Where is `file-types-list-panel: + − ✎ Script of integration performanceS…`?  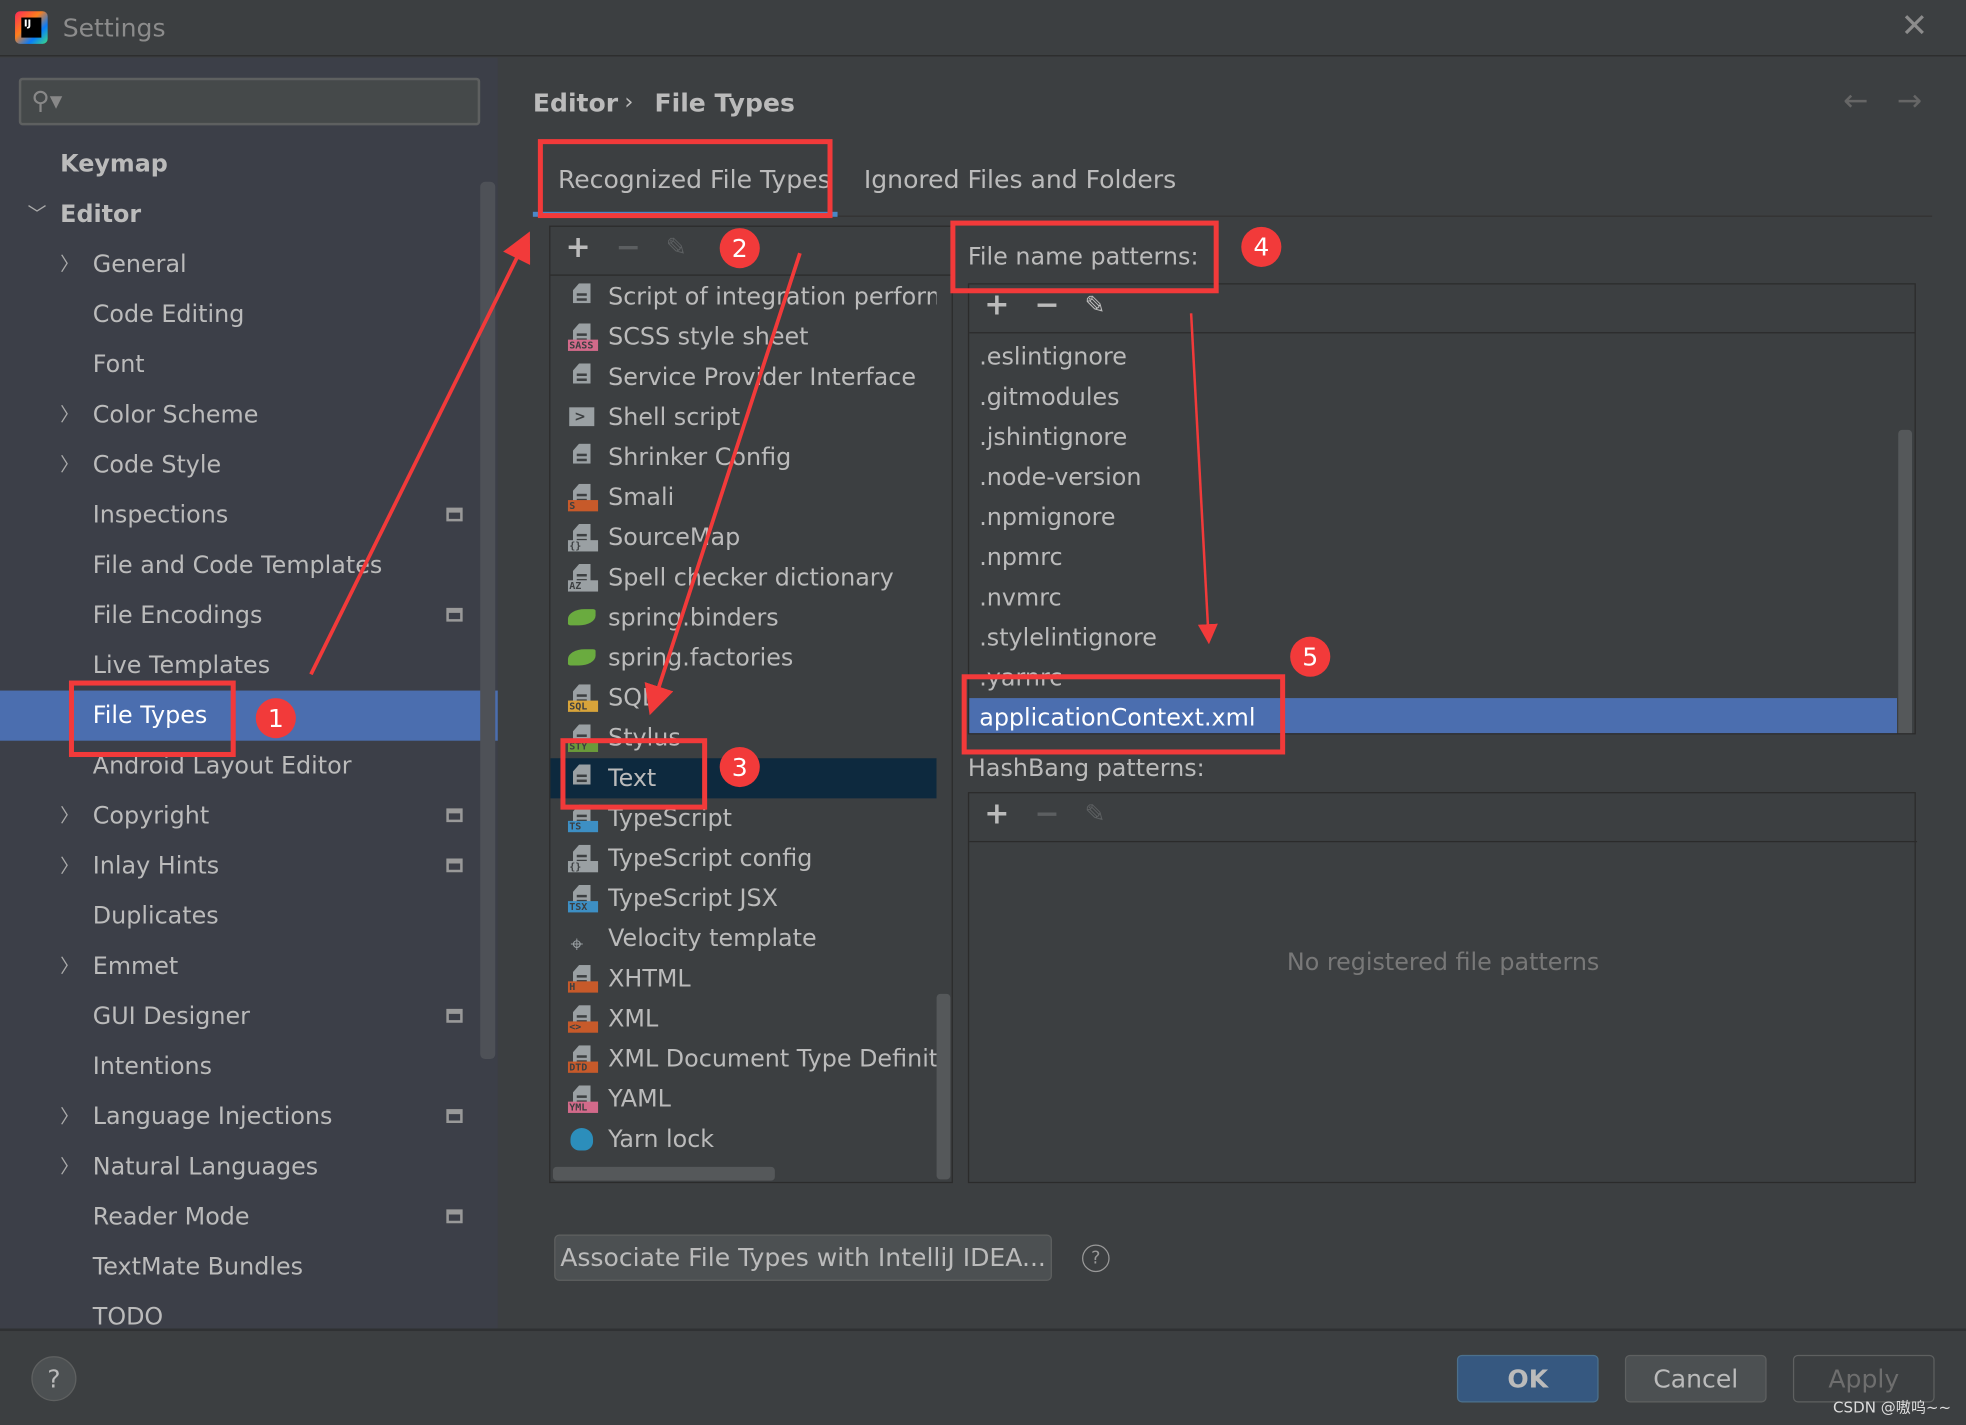
file-types-list-panel: + − ✎ Script of integration performanceS… is located at coordinates (751, 704).